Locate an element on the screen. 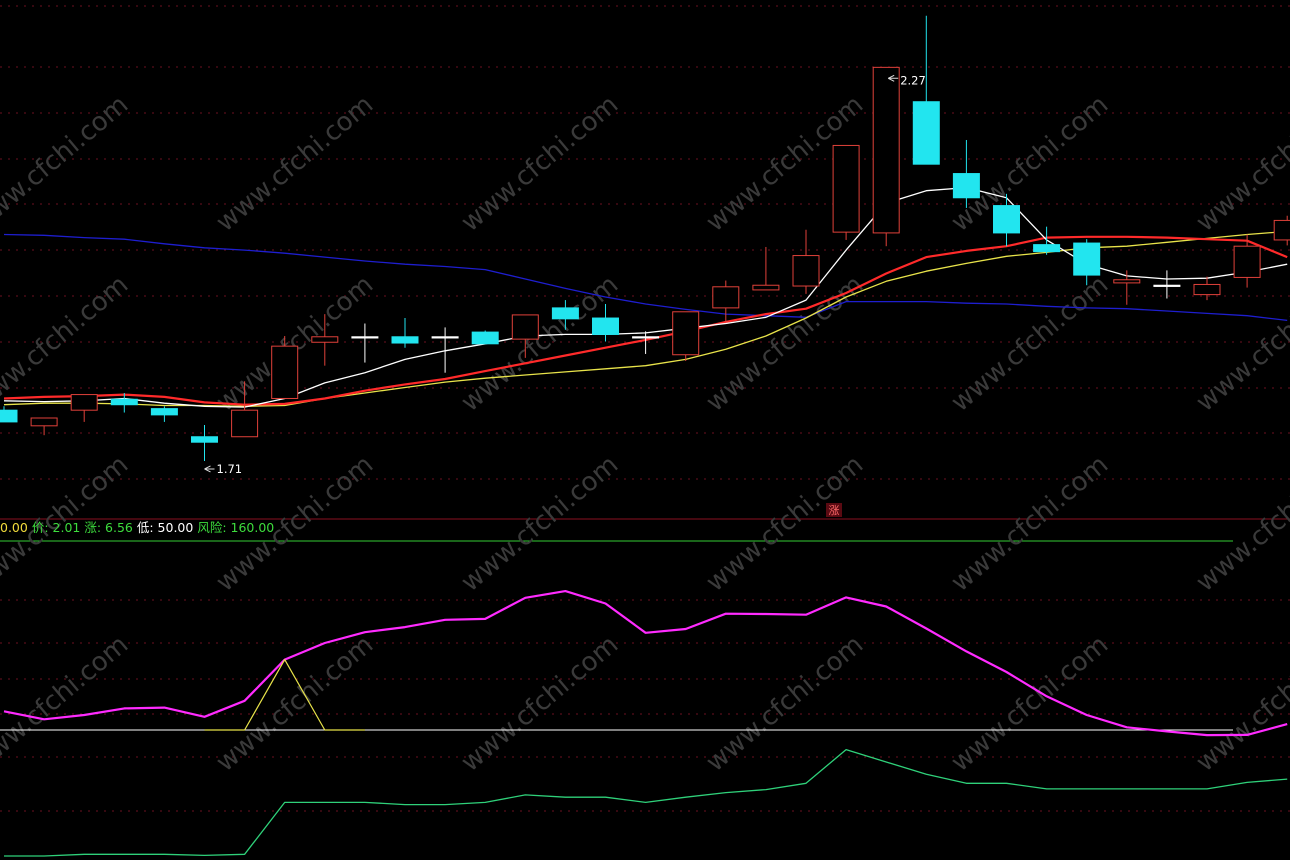  low-arrow is located at coordinates (209, 469).